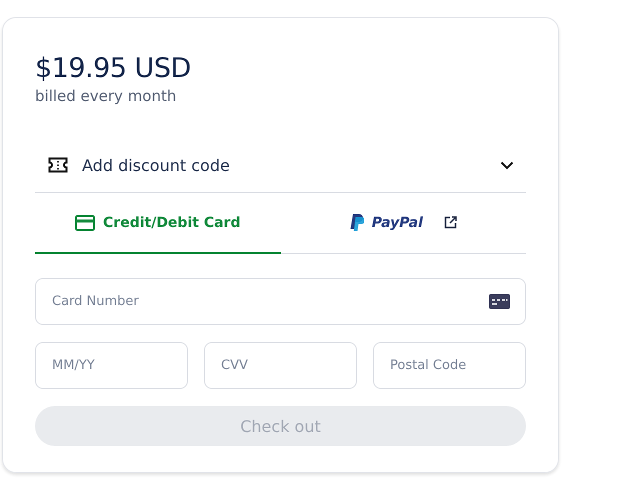  What do you see at coordinates (280, 301) in the screenshot?
I see `card-number-field: Card Number` at bounding box center [280, 301].